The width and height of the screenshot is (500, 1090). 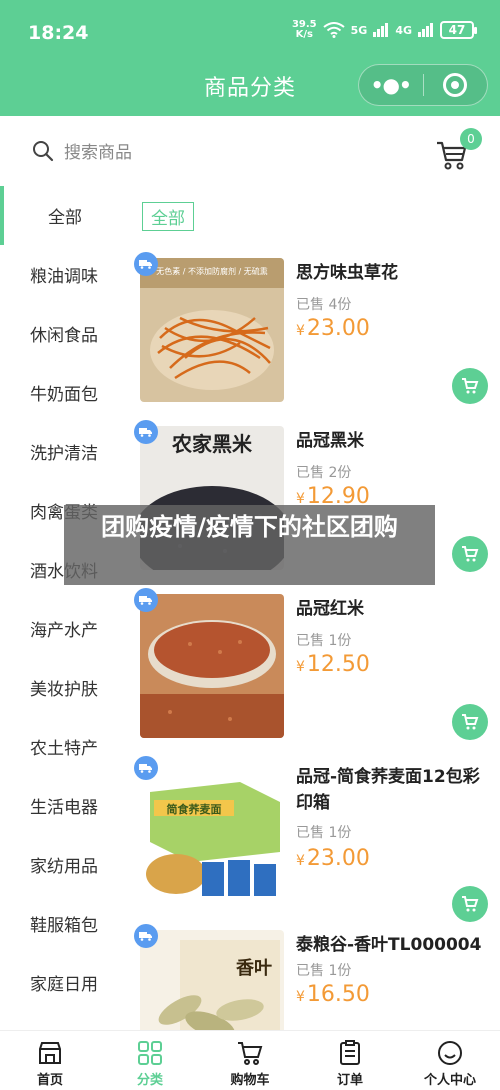 I want to click on sidebar-item-cleaning: 洗护清洁, so click(x=64, y=451).